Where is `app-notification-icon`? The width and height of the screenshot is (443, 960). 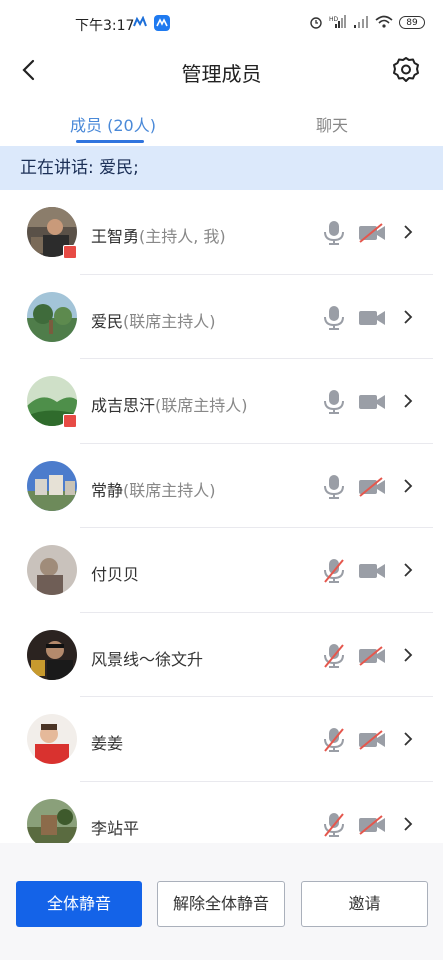 app-notification-icon is located at coordinates (140, 21).